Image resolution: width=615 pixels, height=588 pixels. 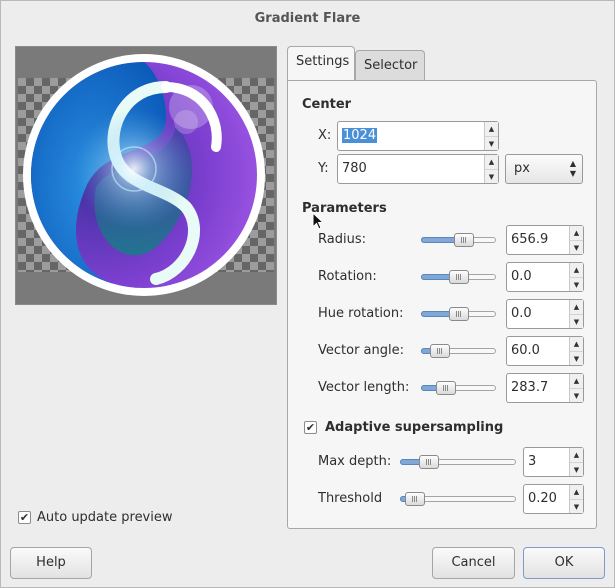 What do you see at coordinates (390, 66) in the screenshot?
I see `tab-selector: Selector` at bounding box center [390, 66].